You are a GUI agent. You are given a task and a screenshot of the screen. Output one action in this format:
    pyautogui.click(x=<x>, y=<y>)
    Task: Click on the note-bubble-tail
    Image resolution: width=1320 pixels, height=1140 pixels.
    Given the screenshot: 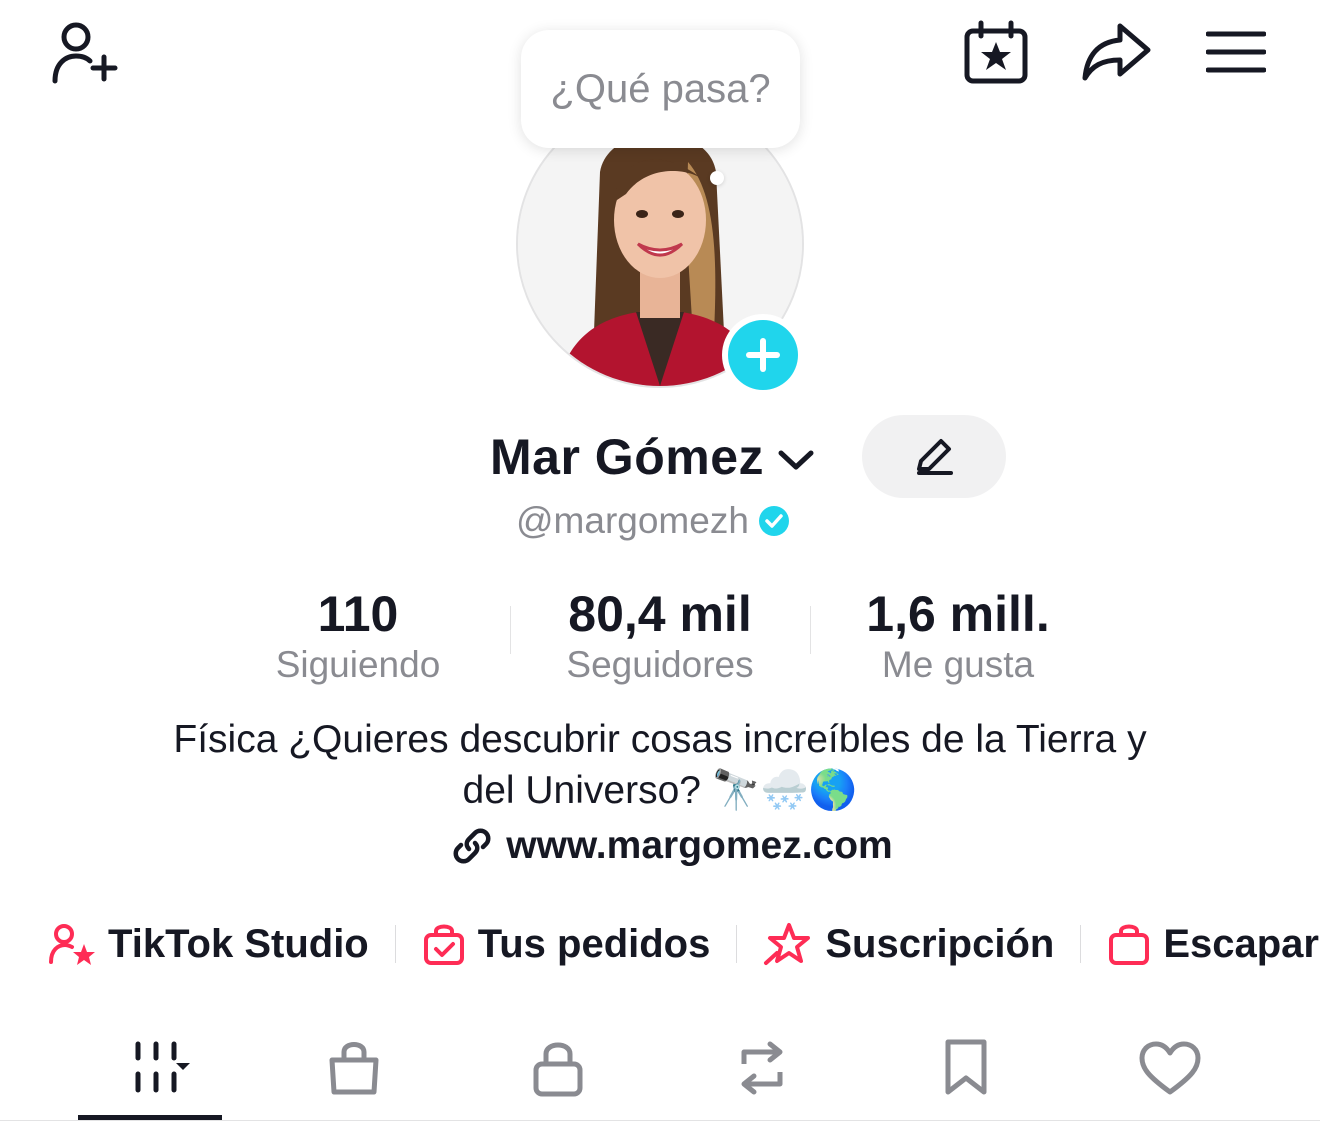 What is the action you would take?
    pyautogui.click(x=717, y=178)
    